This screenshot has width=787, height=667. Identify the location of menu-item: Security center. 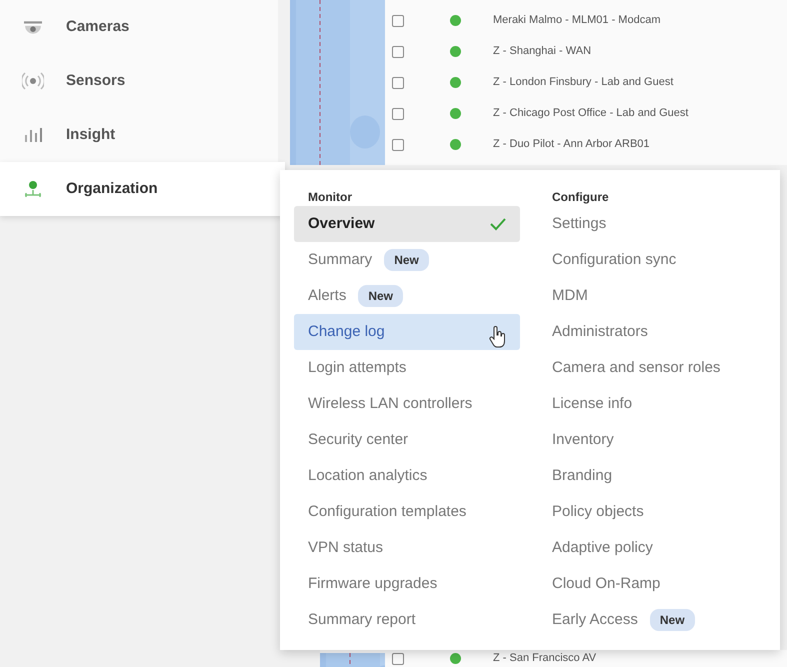
(407, 440).